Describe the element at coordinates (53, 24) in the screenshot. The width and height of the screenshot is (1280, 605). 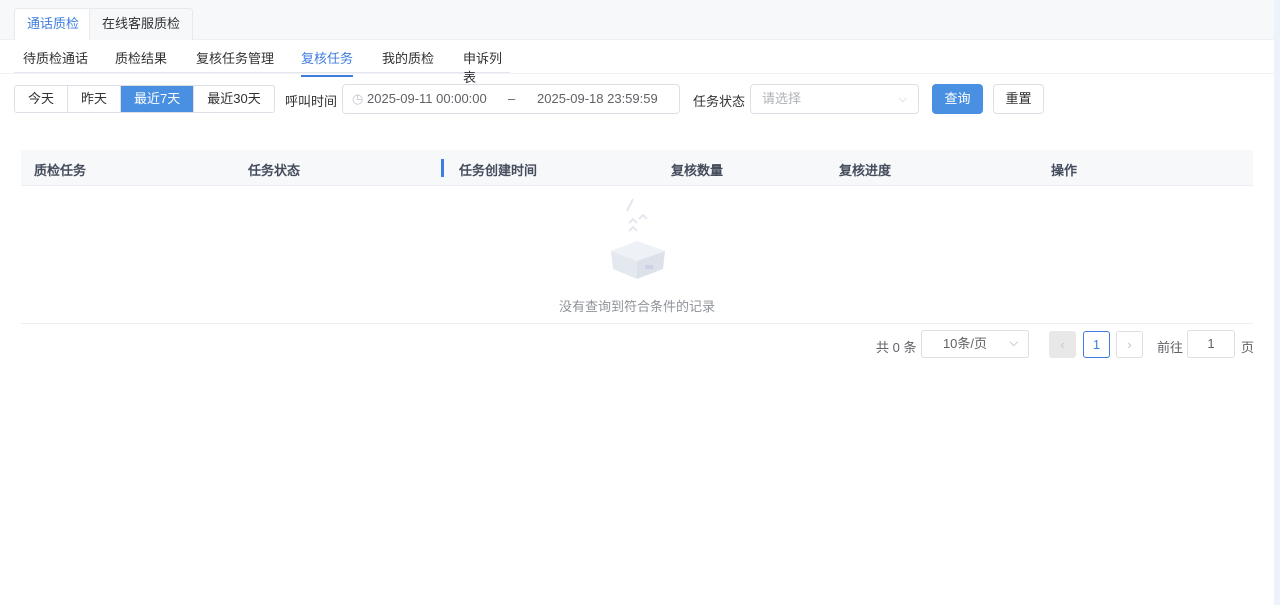
I see `tab-call-qc: 通话质检` at that location.